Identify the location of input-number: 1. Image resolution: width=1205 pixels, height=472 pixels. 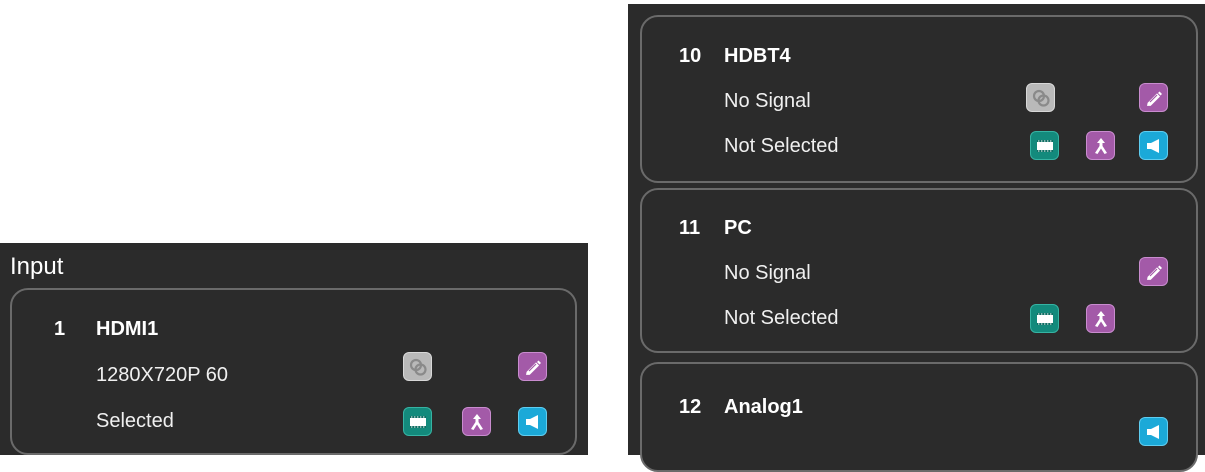
(60, 329).